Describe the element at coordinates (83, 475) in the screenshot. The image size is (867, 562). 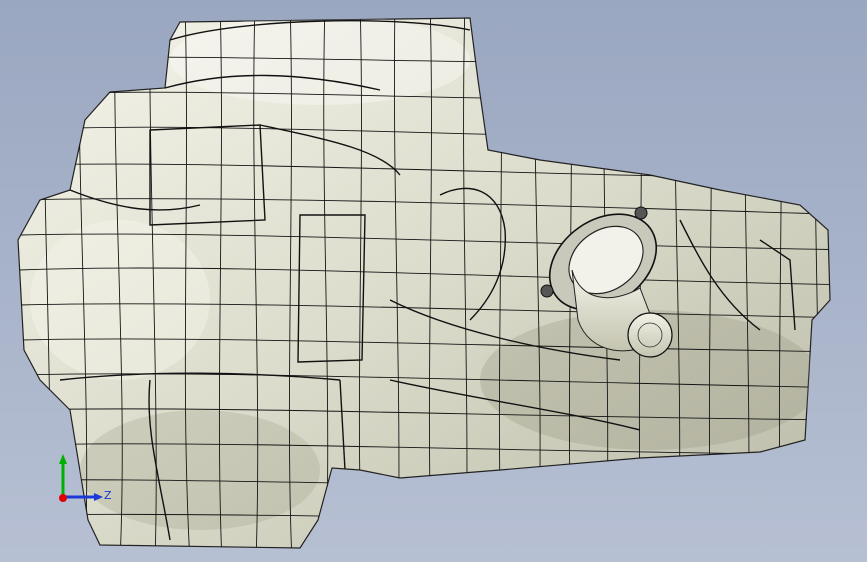
I see `coordinate-triad: Z` at that location.